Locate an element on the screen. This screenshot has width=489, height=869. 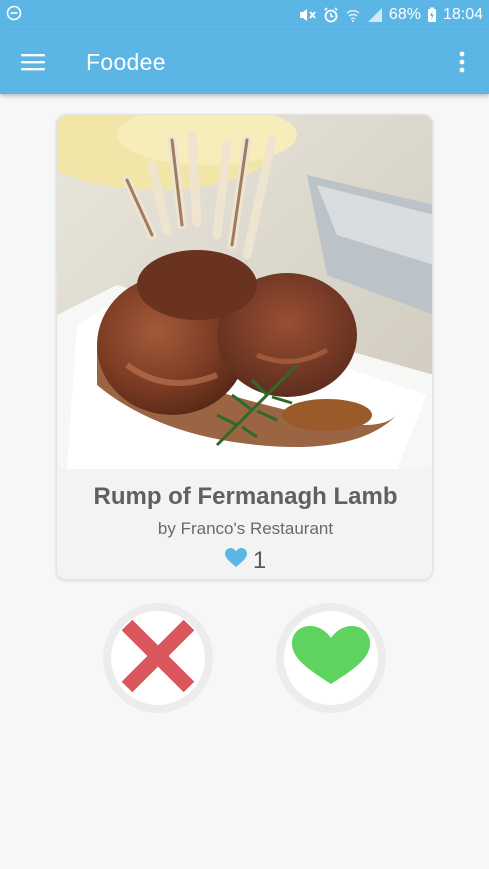
clock: 18:04 is located at coordinates (462, 14).